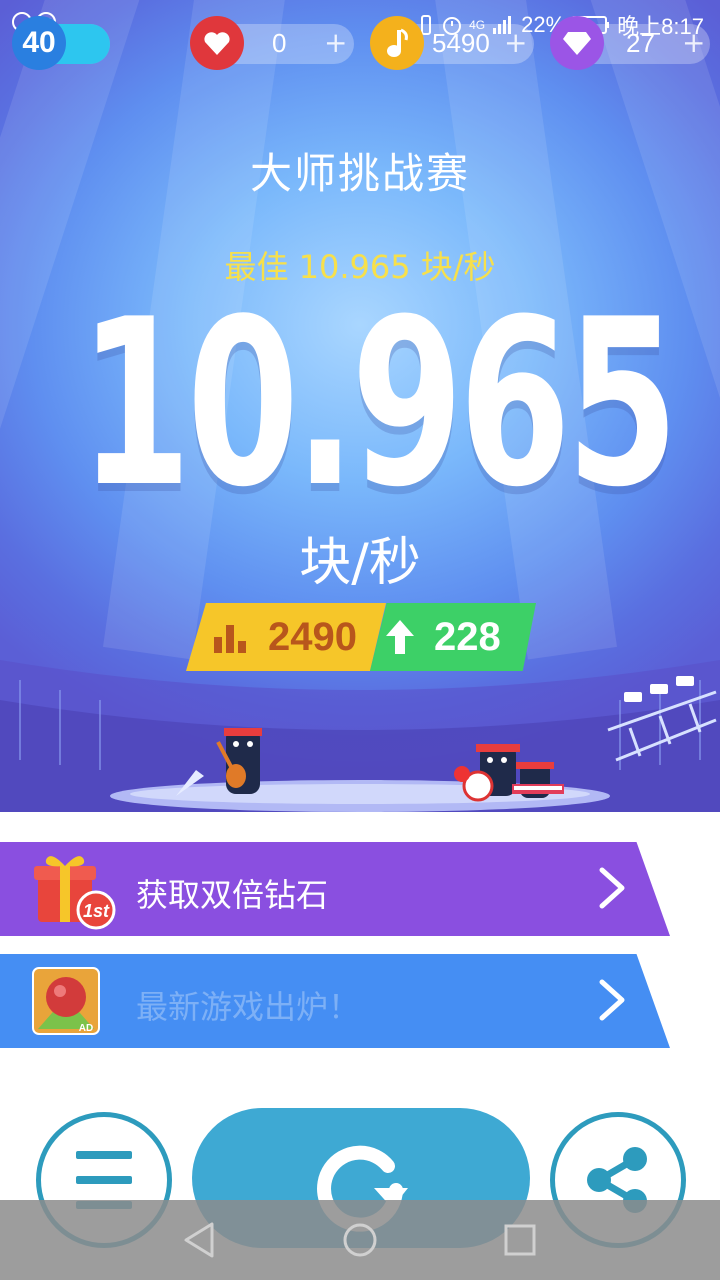 The height and width of the screenshot is (1280, 720). What do you see at coordinates (75, 893) in the screenshot?
I see `gift-icon: 1st` at bounding box center [75, 893].